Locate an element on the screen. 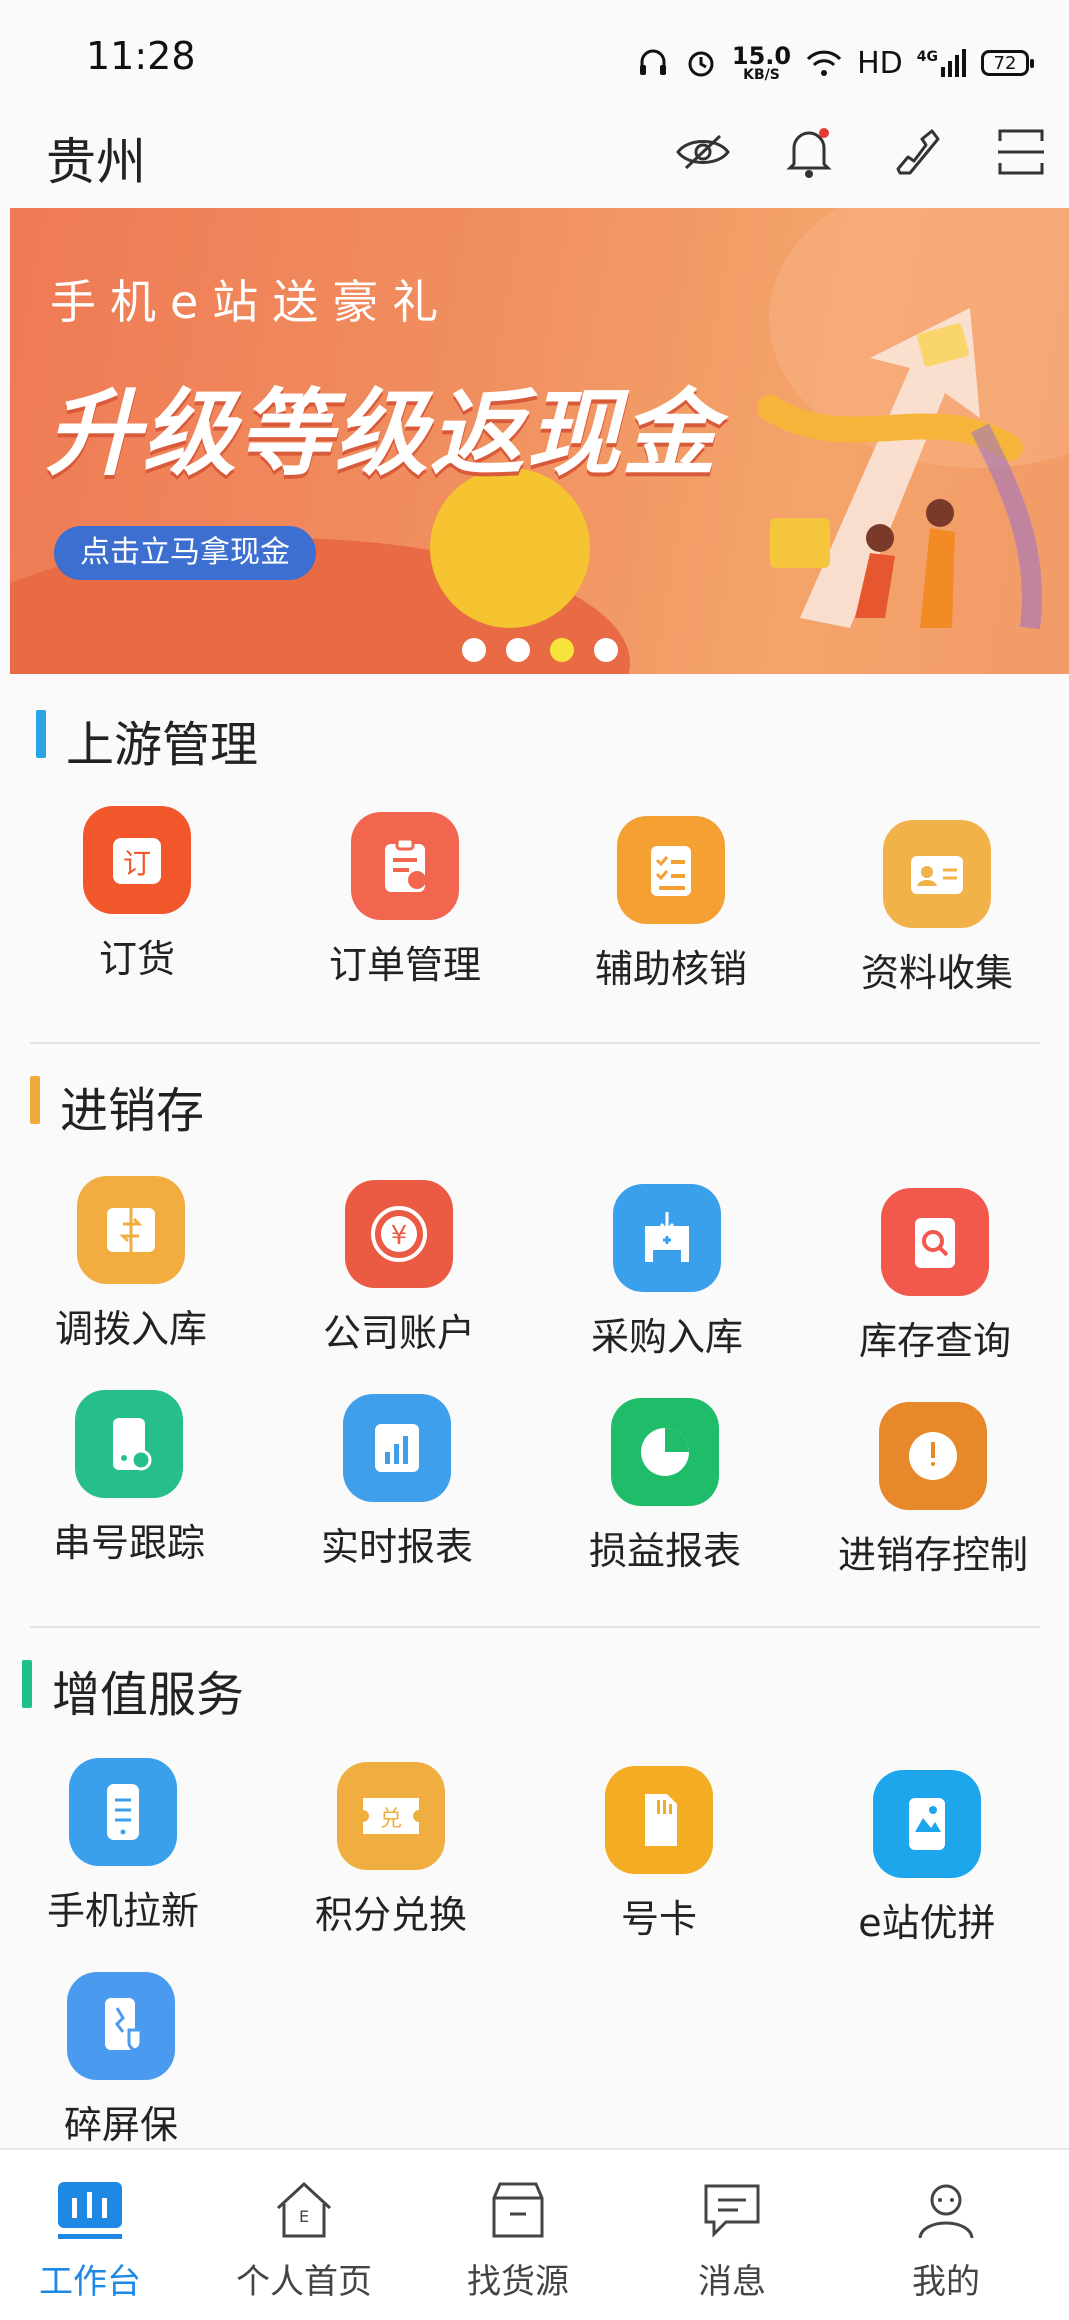 The height and width of the screenshot is (2320, 1069). ticket-icon: 兑 is located at coordinates (391, 1816).